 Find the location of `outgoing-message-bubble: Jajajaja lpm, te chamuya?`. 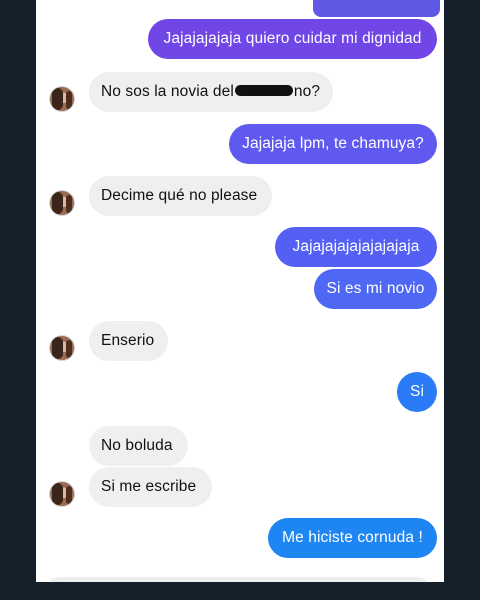

outgoing-message-bubble: Jajajaja lpm, te chamuya? is located at coordinates (333, 144).